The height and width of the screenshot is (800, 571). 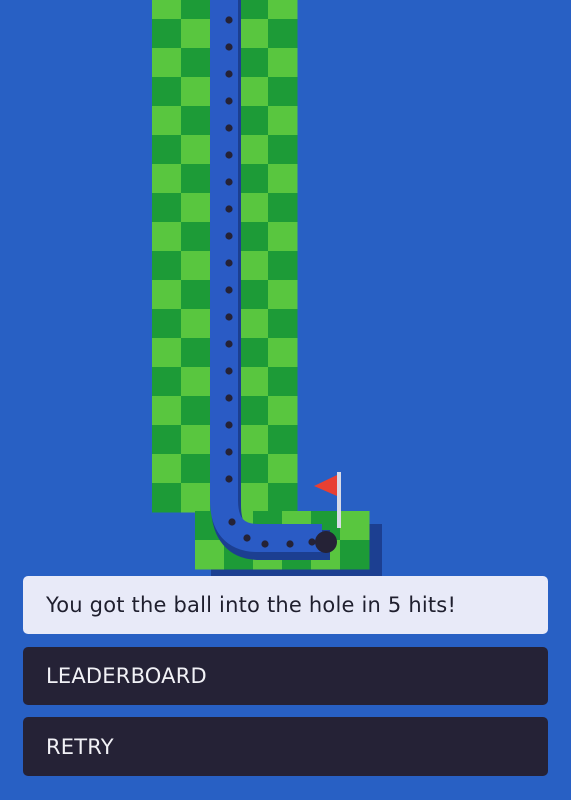 What do you see at coordinates (80, 746) in the screenshot?
I see `retry-button-label: RETRY` at bounding box center [80, 746].